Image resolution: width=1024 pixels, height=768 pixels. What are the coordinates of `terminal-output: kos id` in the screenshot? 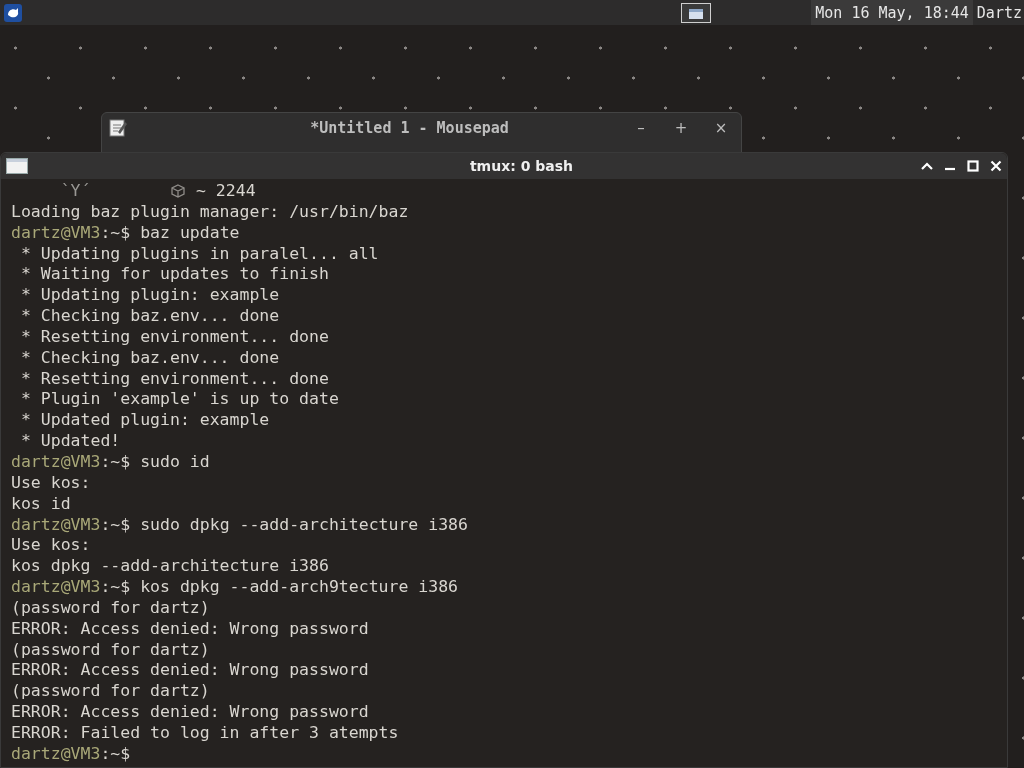 It's located at (41, 504).